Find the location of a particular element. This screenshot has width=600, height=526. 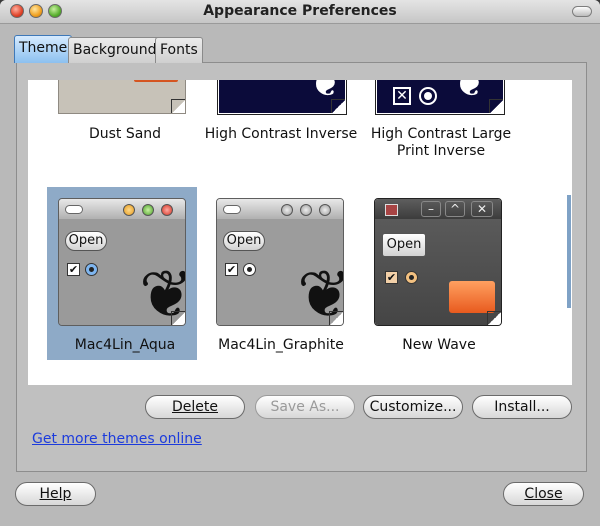

help-button: Help is located at coordinates (55, 494).